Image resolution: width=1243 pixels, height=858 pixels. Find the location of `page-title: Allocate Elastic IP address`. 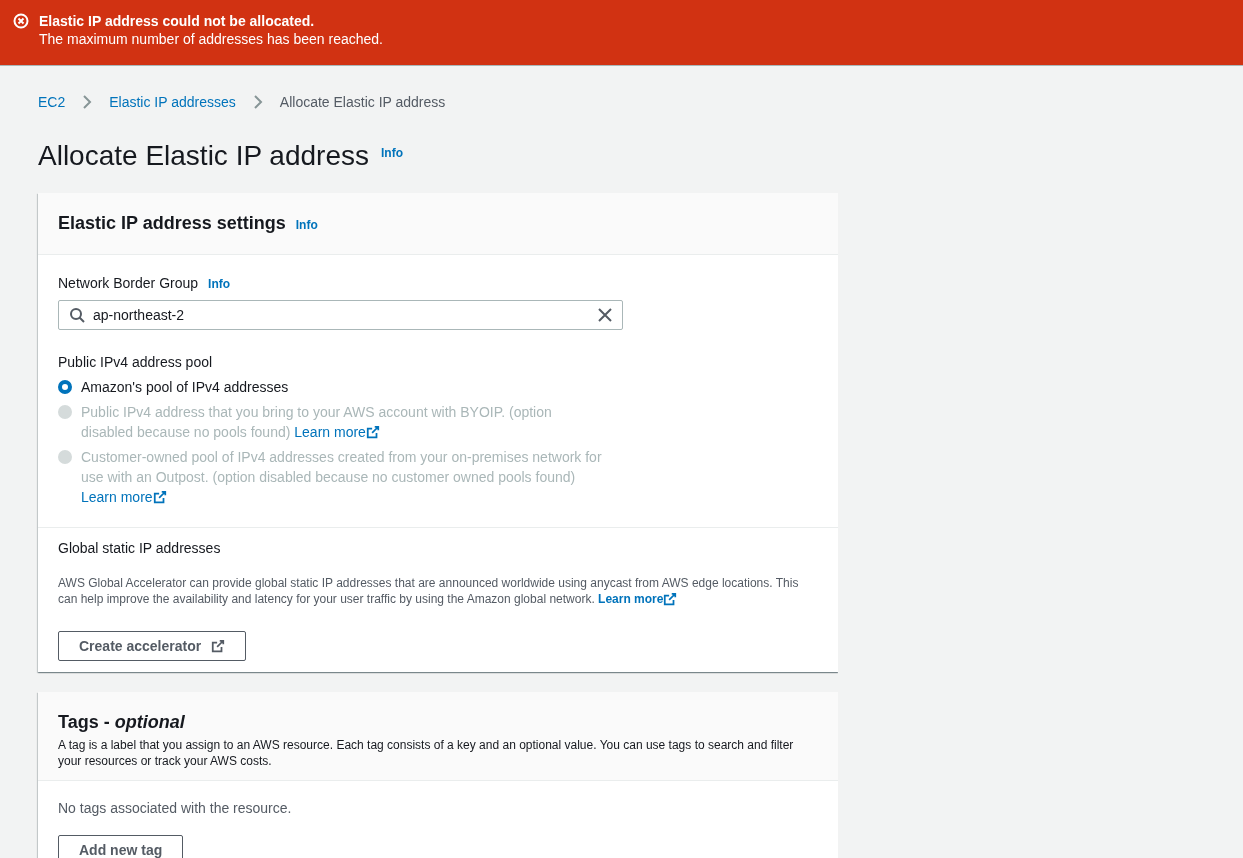

page-title: Allocate Elastic IP address is located at coordinates (203, 156).